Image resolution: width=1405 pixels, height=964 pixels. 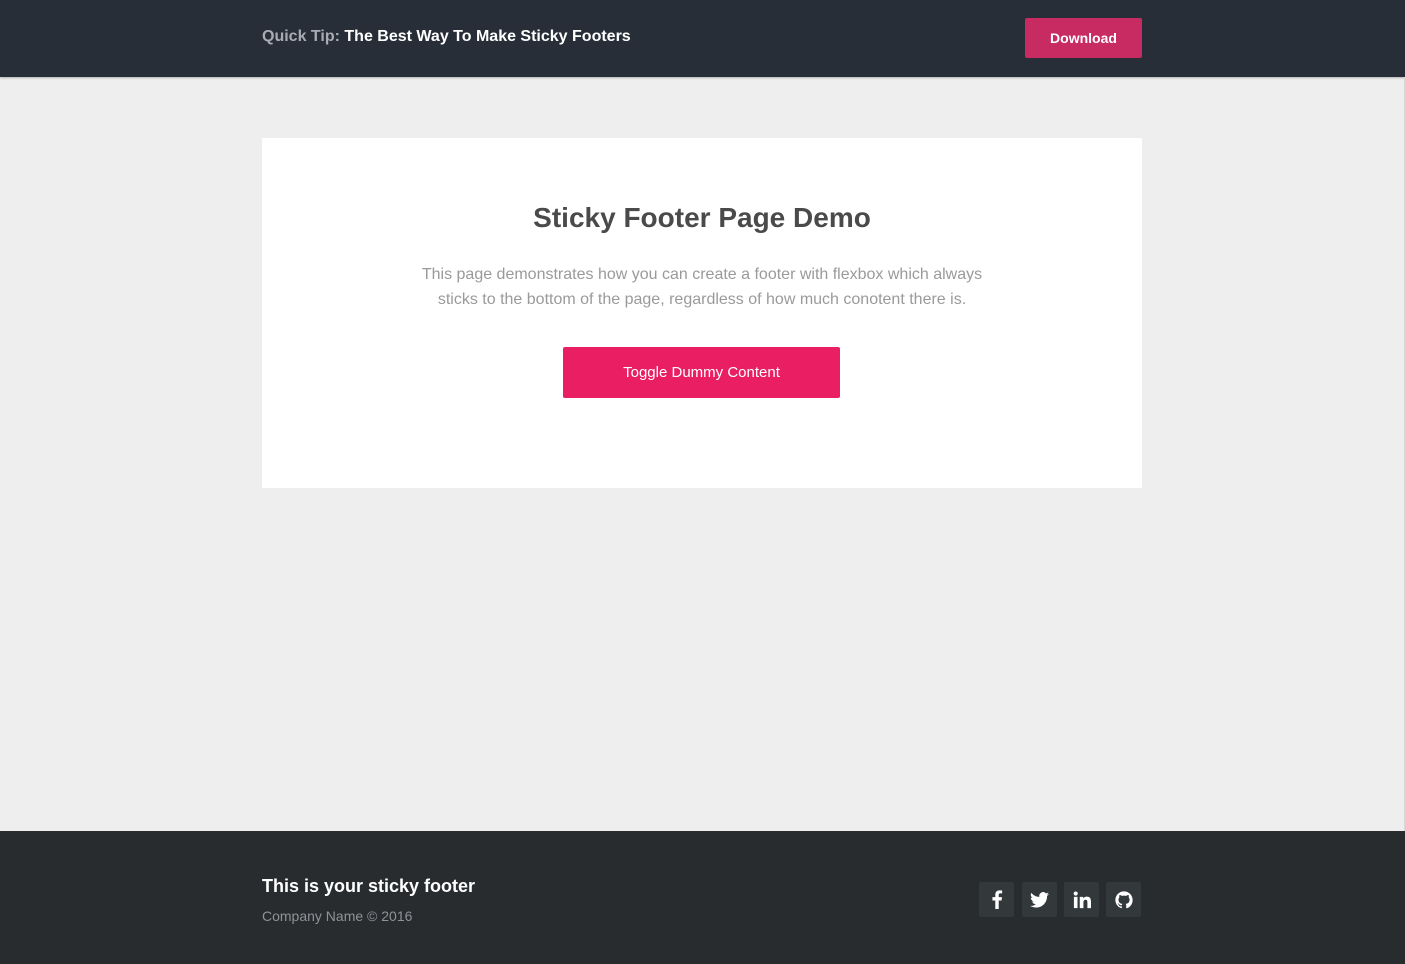 What do you see at coordinates (369, 886) in the screenshot?
I see `footer-title: This is your sticky footer` at bounding box center [369, 886].